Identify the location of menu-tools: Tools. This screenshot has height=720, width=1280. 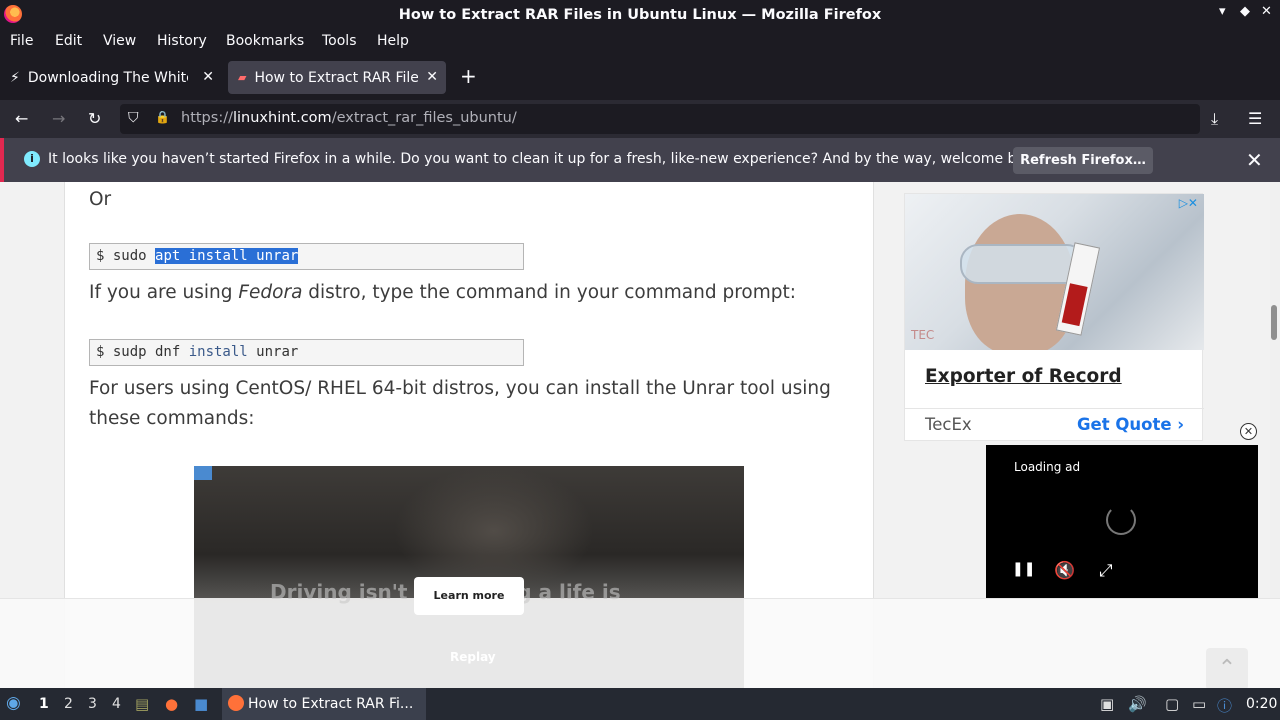
(339, 41).